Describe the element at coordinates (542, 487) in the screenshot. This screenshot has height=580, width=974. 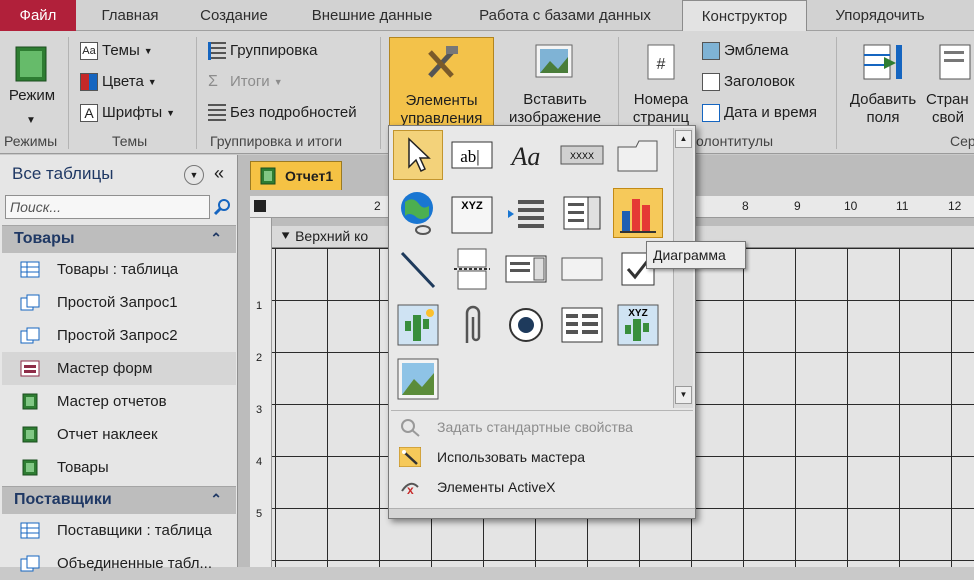
I see `activex-controls-item: x Элементы ActiveX` at that location.